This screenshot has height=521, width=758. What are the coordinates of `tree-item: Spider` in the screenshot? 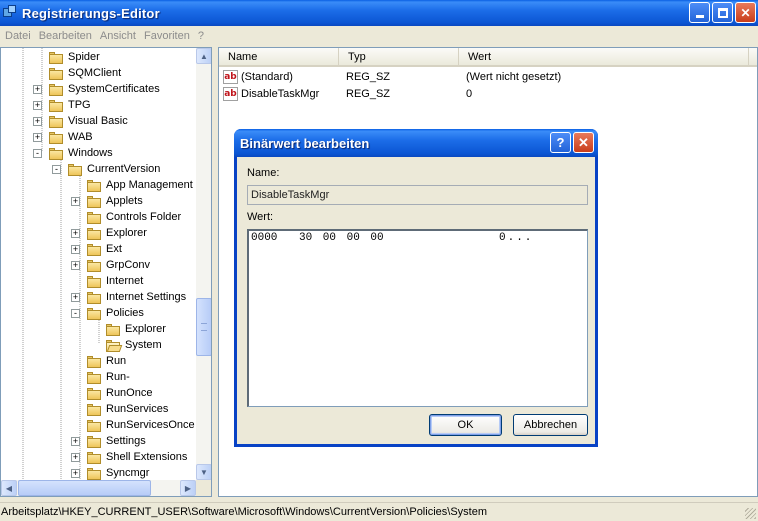 It's located at (74, 57).